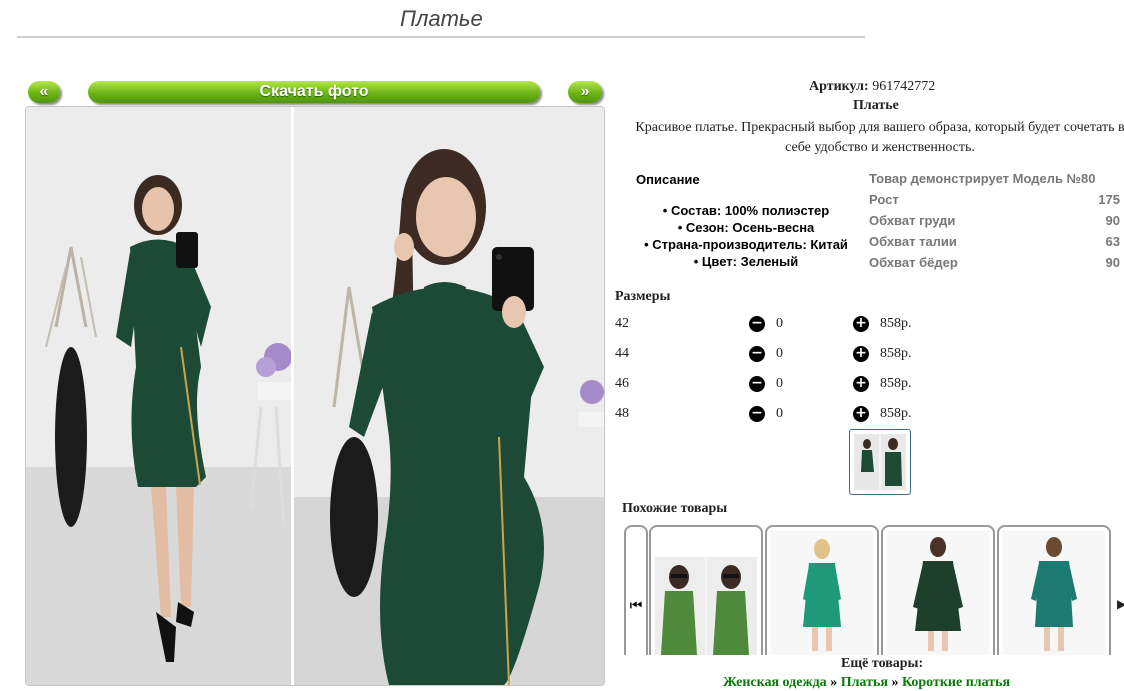 The image size is (1124, 691). I want to click on article-value: 961742772, so click(904, 86).